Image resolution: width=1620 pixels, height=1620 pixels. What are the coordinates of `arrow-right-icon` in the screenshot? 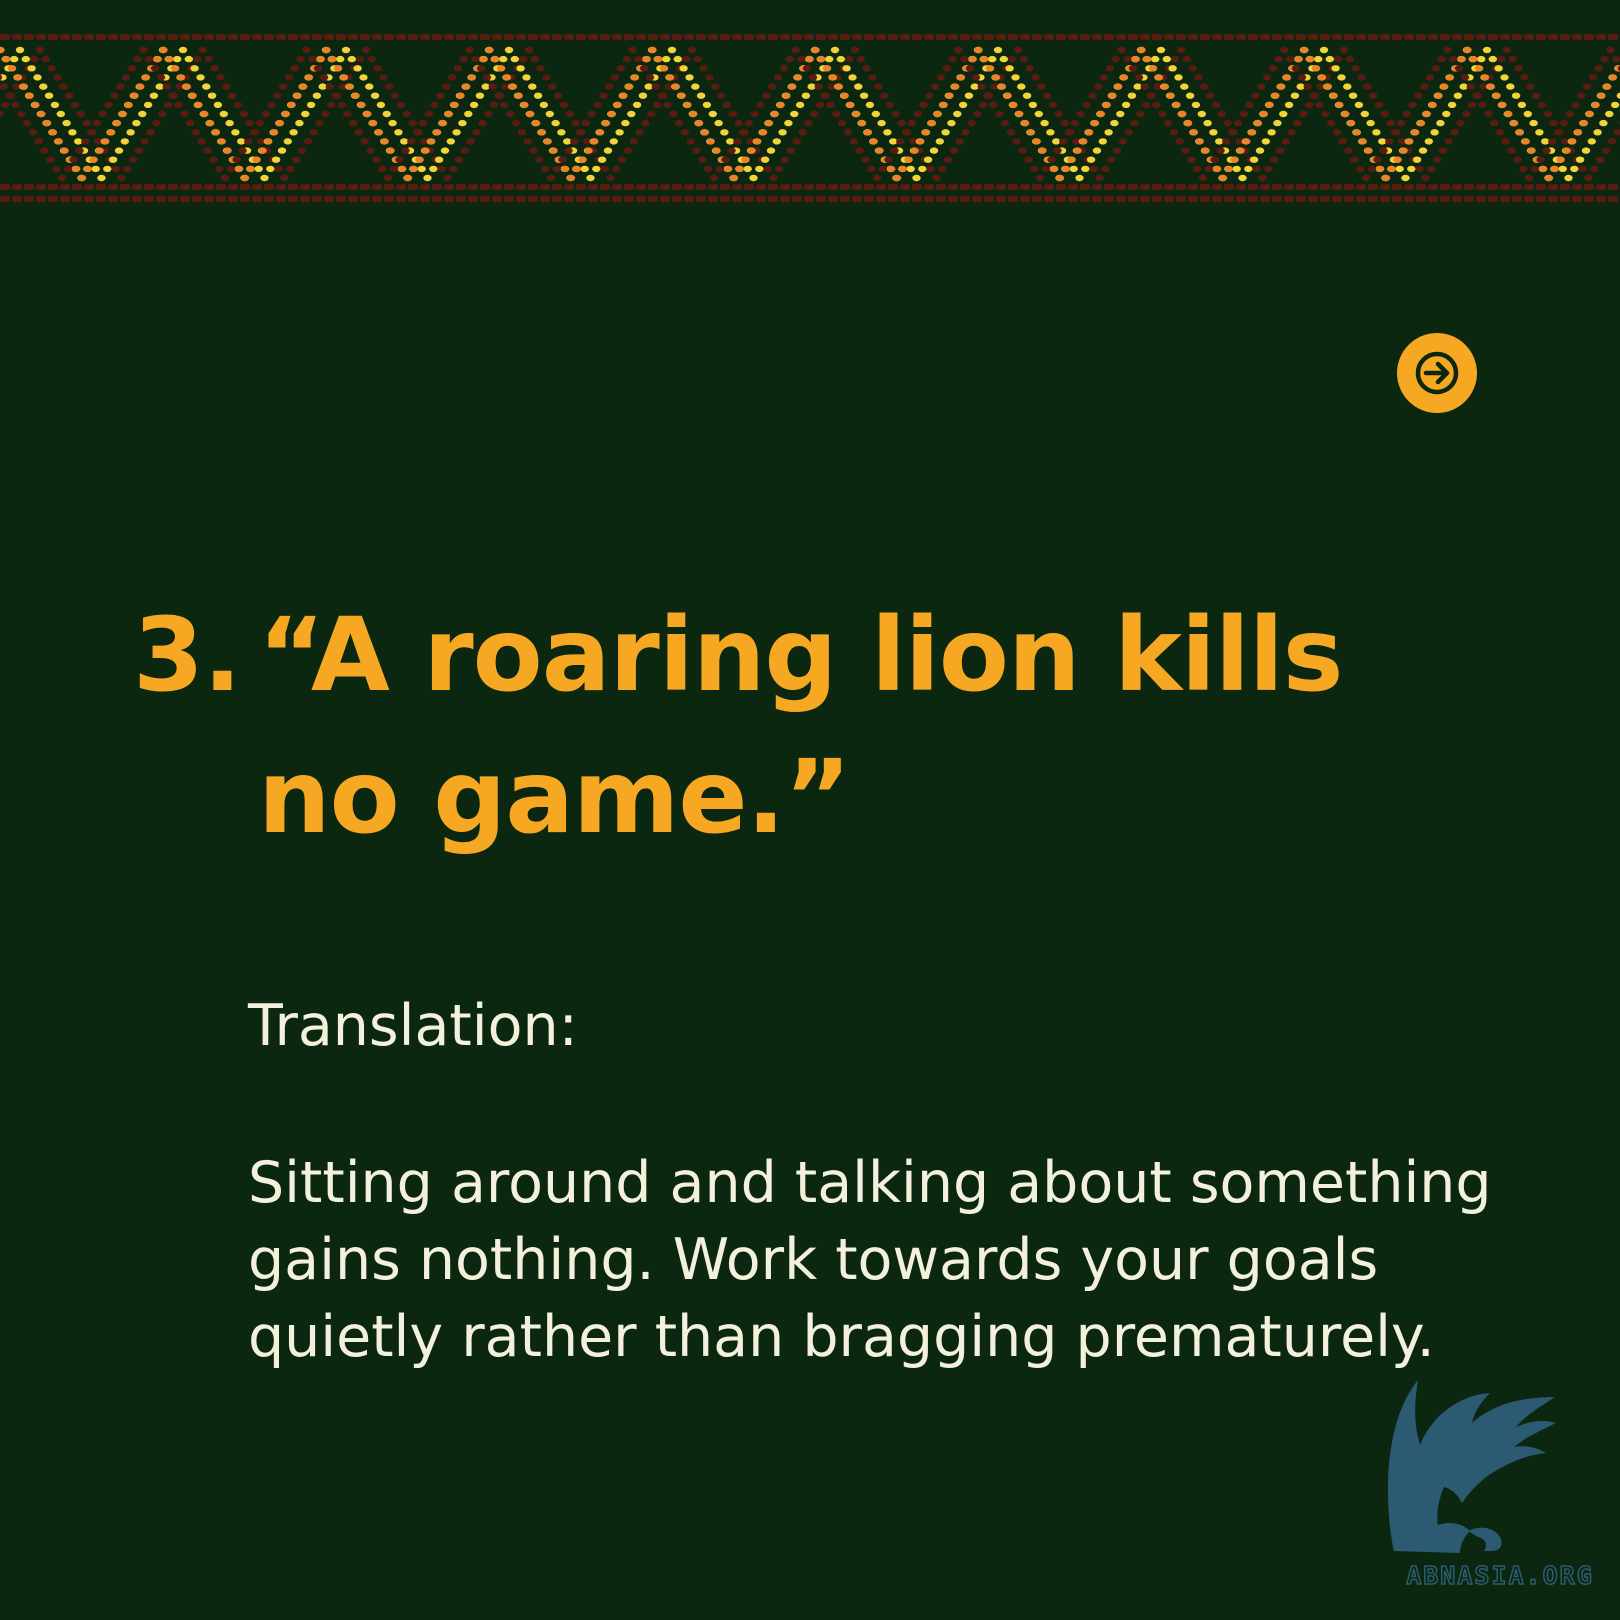 It's located at (1437, 373).